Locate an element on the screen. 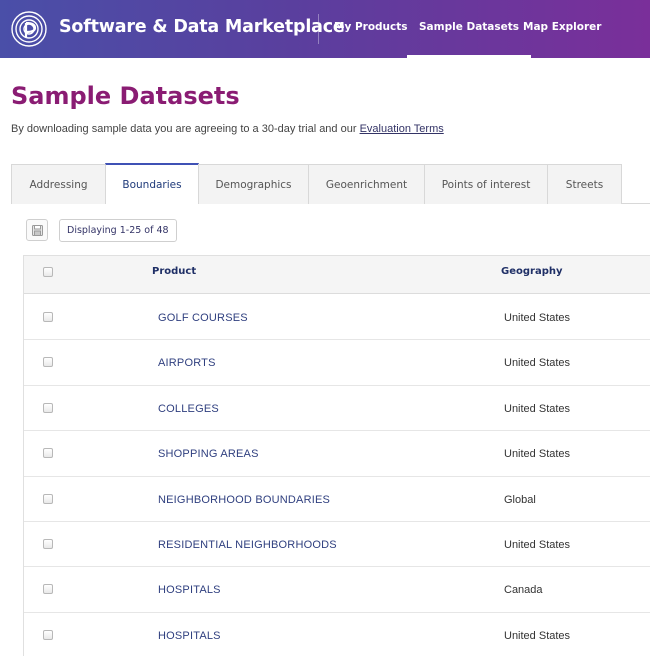 This screenshot has width=650, height=656. evaluation-terms-link: Evaluation Terms is located at coordinates (402, 129).